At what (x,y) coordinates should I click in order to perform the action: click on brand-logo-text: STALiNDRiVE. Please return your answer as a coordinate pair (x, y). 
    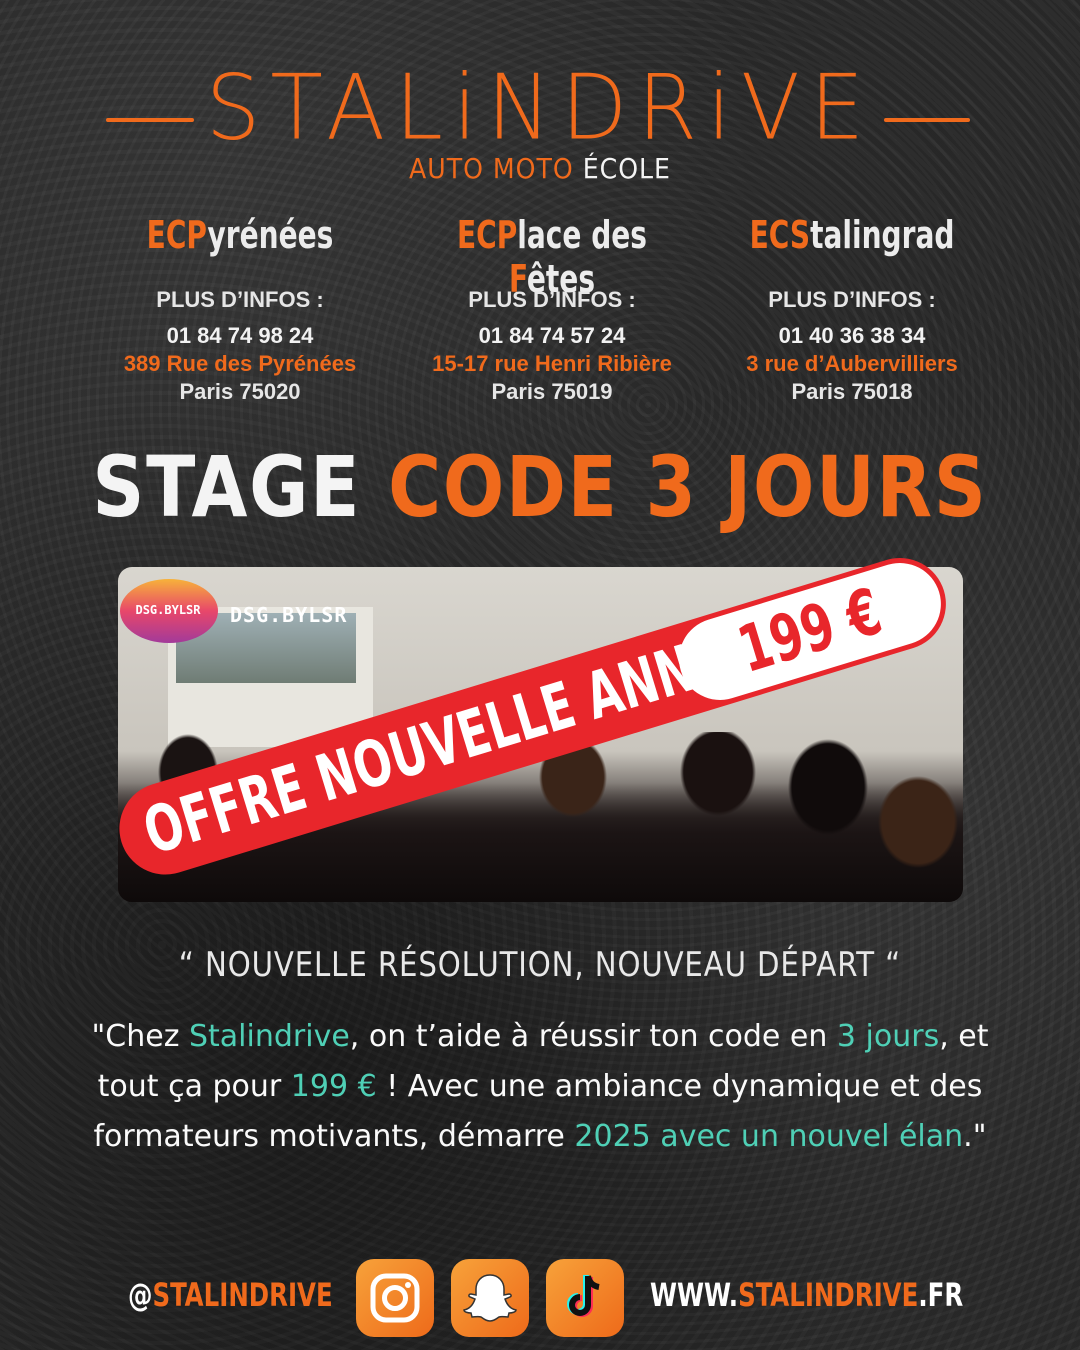
    Looking at the image, I should click on (540, 108).